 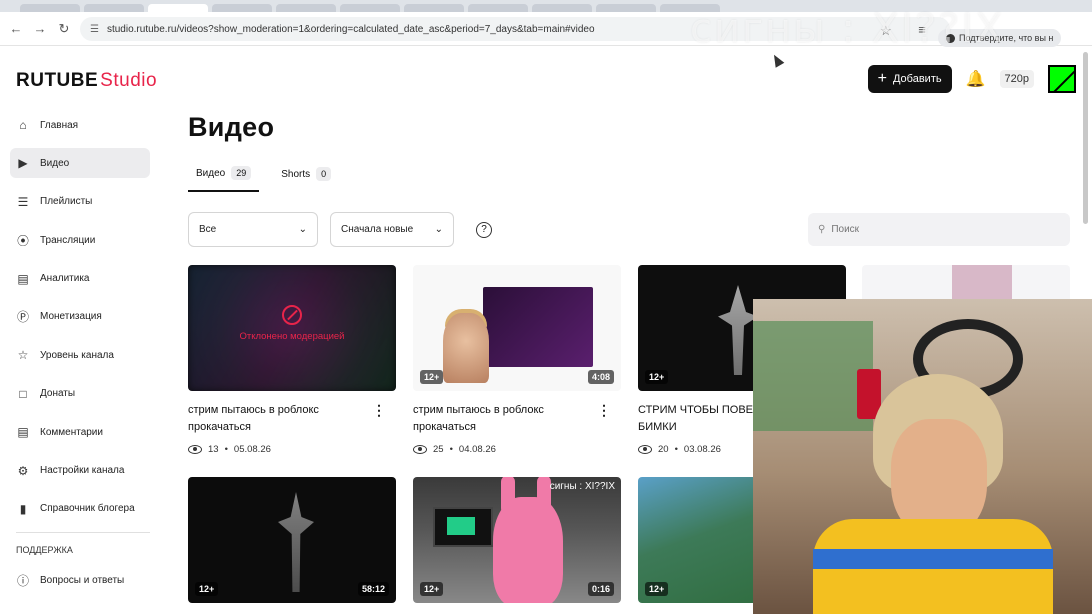 What do you see at coordinates (377, 229) in the screenshot?
I see `sort-value: Сначала новые` at bounding box center [377, 229].